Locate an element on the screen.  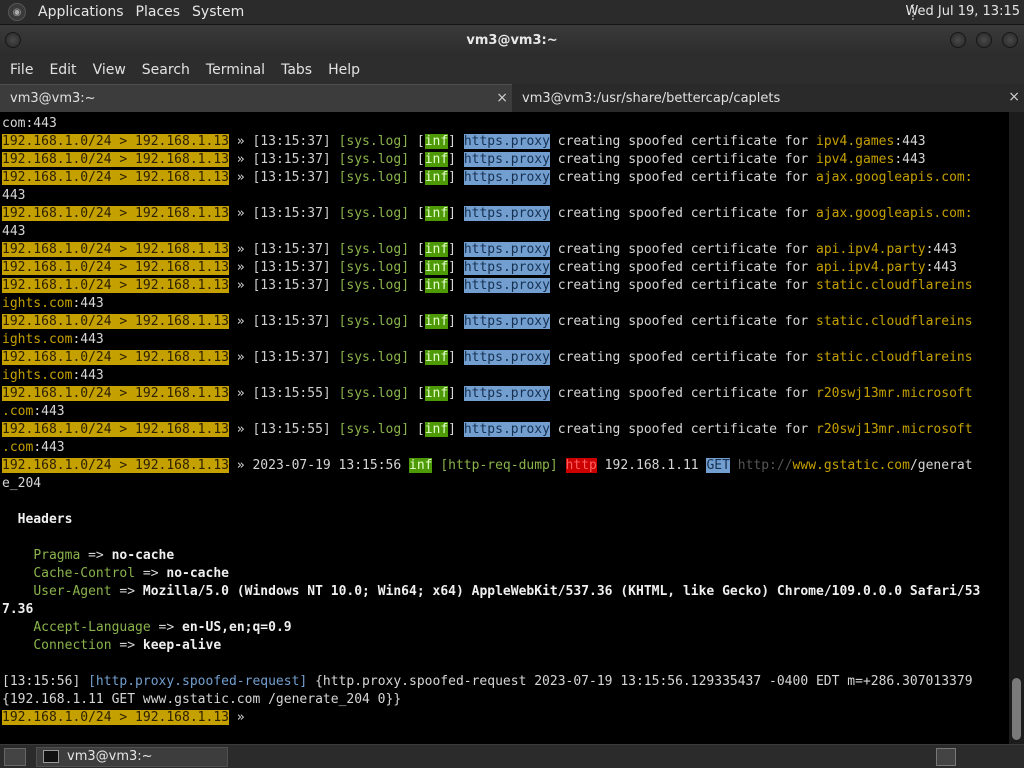
menu-view: View is located at coordinates (109, 70).